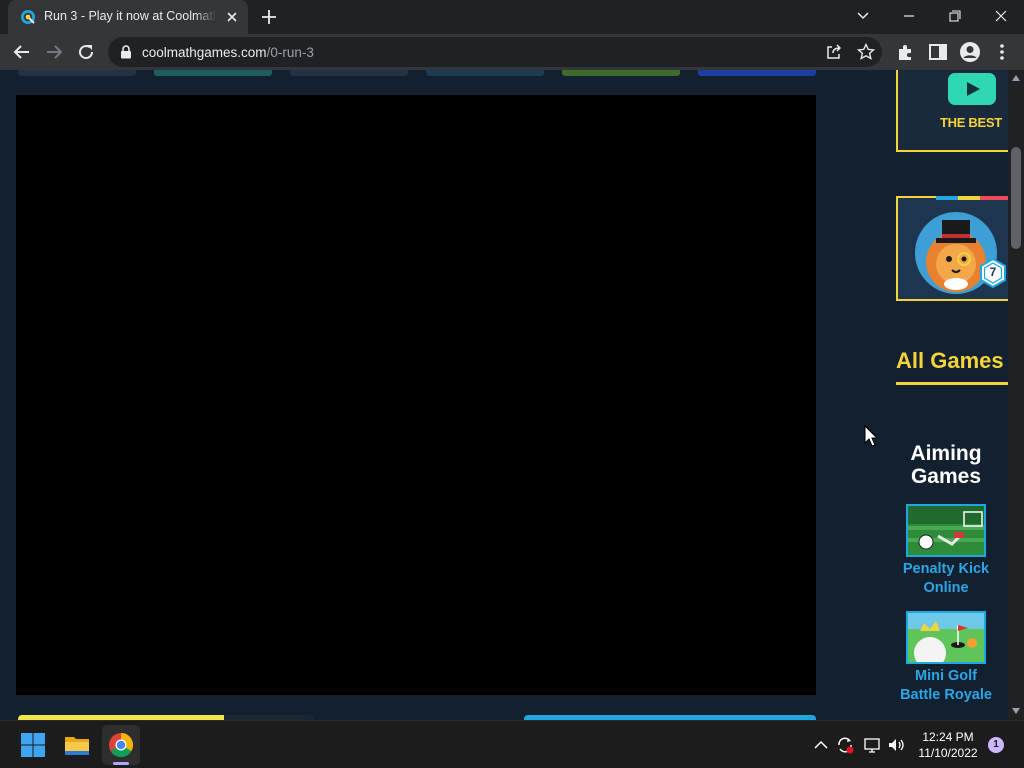 The width and height of the screenshot is (1024, 768). What do you see at coordinates (77, 745) in the screenshot?
I see `file-explorer-icon` at bounding box center [77, 745].